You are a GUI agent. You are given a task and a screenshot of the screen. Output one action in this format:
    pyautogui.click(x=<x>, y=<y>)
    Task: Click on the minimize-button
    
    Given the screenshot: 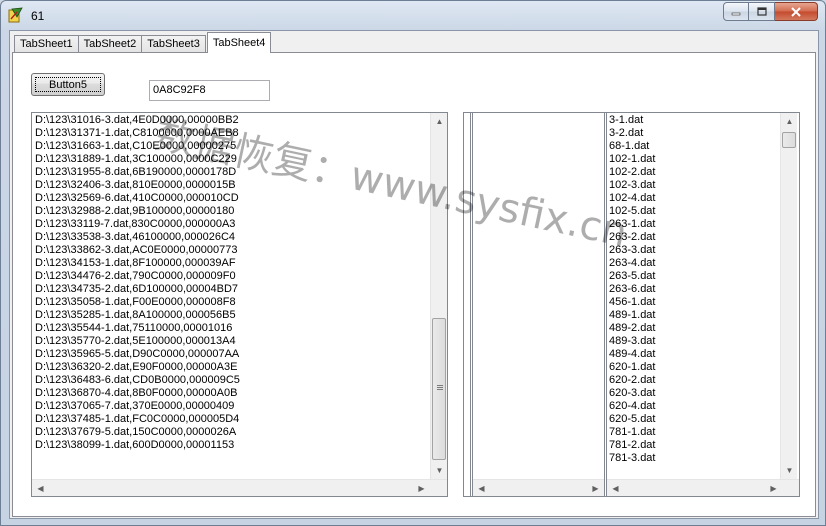 What is the action you would take?
    pyautogui.click(x=736, y=11)
    